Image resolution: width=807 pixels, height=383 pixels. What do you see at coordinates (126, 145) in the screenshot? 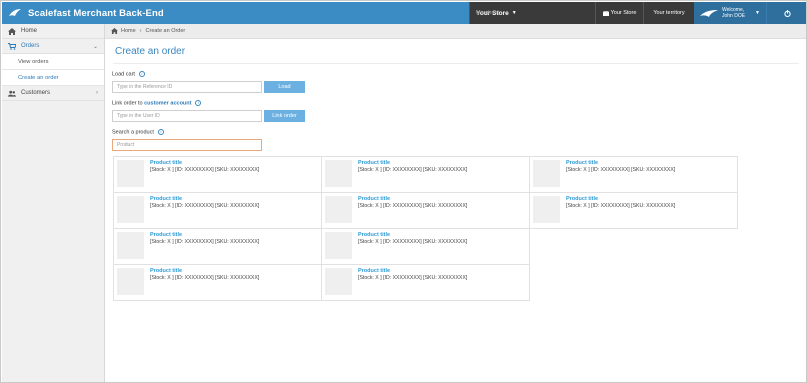
I see `product-search-placeholder: Product` at bounding box center [126, 145].